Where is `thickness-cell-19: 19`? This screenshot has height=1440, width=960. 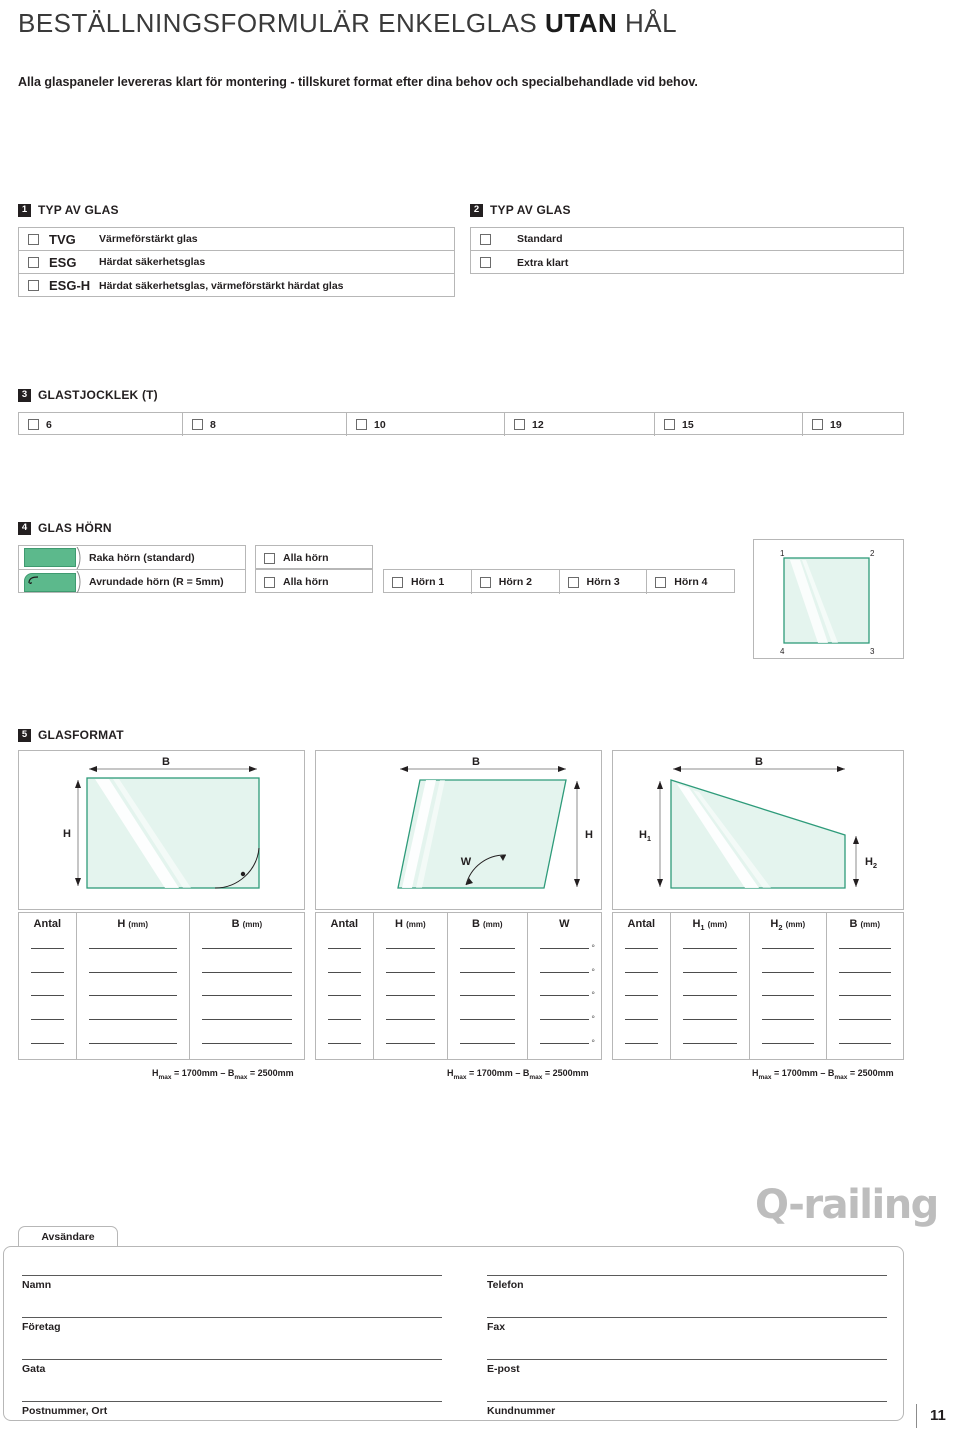 thickness-cell-19: 19 is located at coordinates (853, 424).